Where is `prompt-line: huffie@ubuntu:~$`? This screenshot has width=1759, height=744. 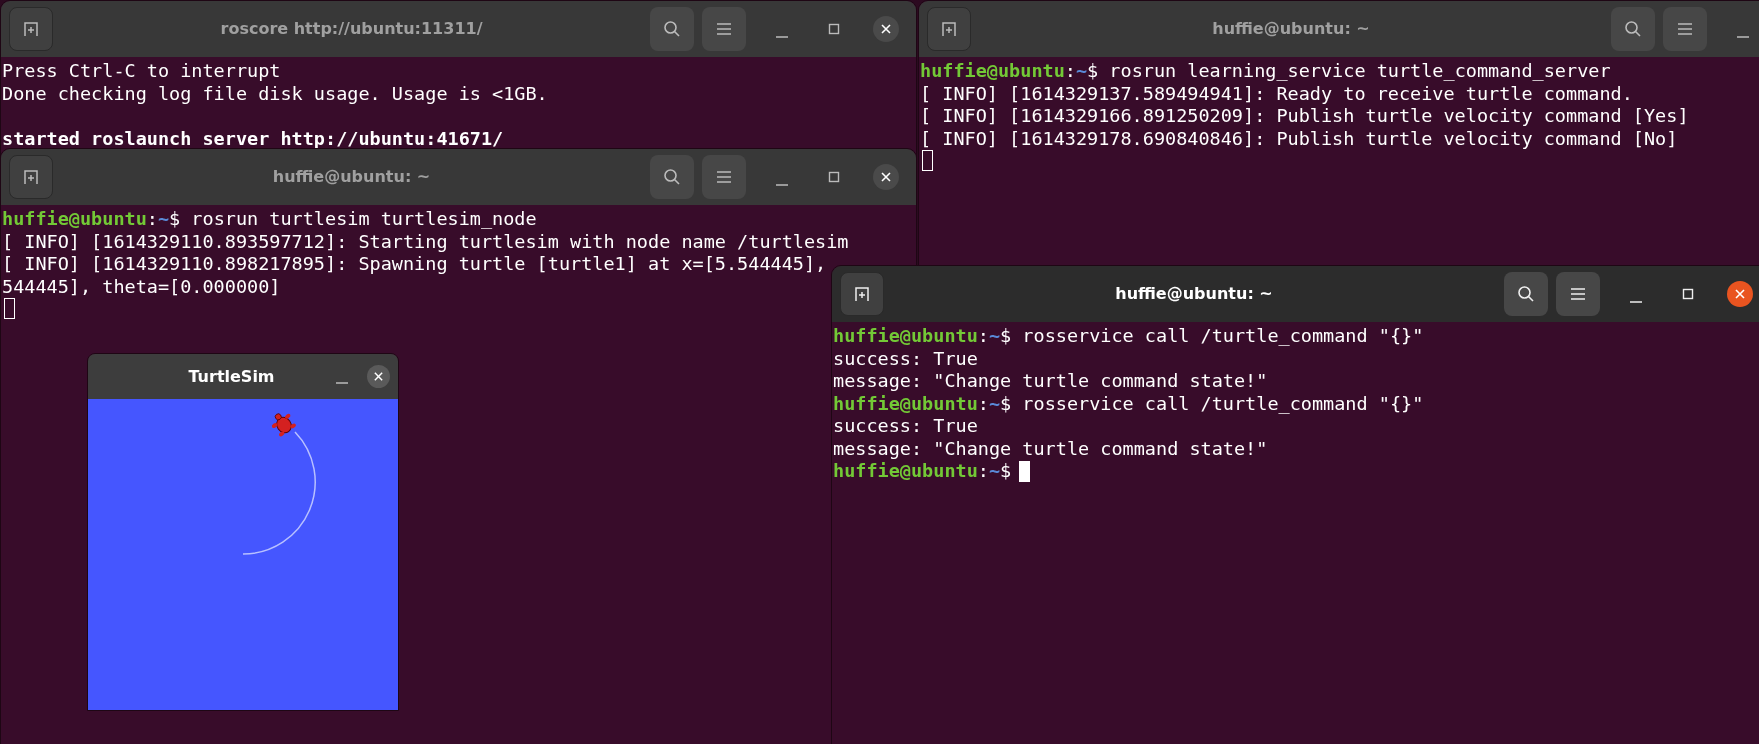
prompt-line: huffie@ubuntu:~$ is located at coordinates (922, 471).